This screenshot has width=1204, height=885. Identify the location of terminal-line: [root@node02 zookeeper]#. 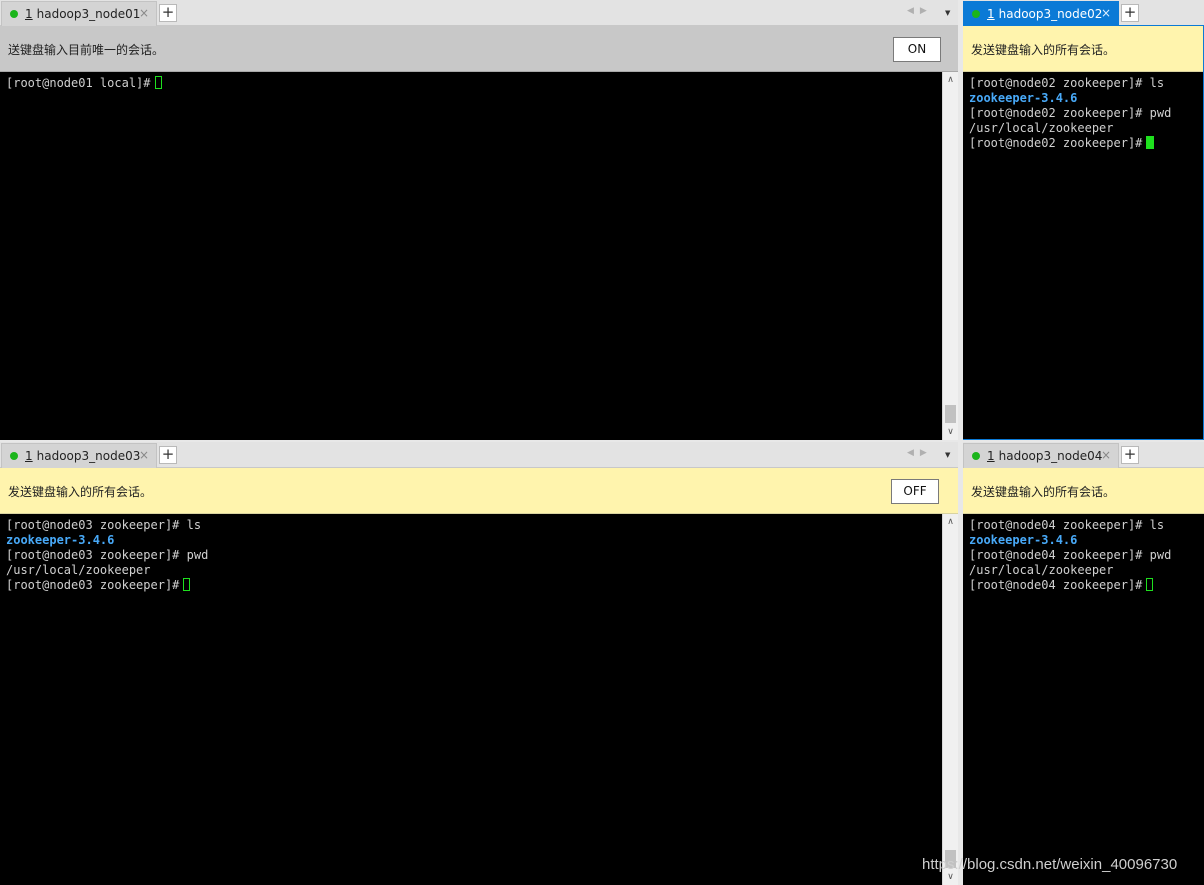
(1086, 143).